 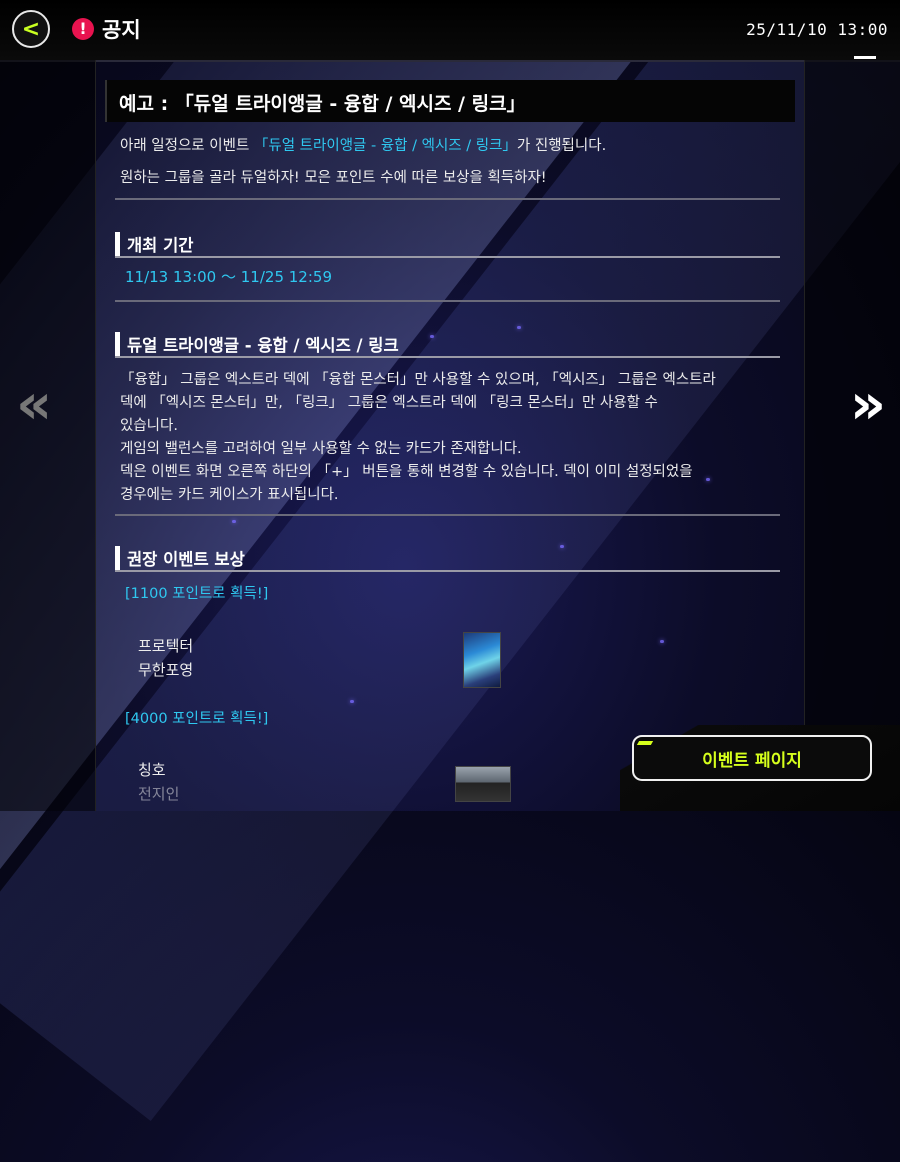 I want to click on period-section-heading: 개최 기간, so click(x=447, y=244).